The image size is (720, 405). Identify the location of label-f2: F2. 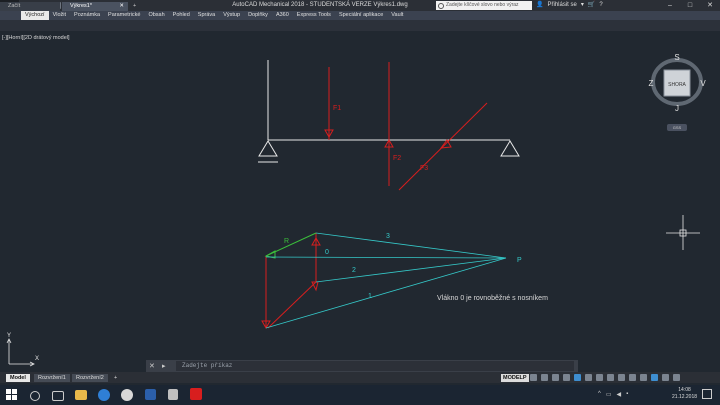
(397, 158).